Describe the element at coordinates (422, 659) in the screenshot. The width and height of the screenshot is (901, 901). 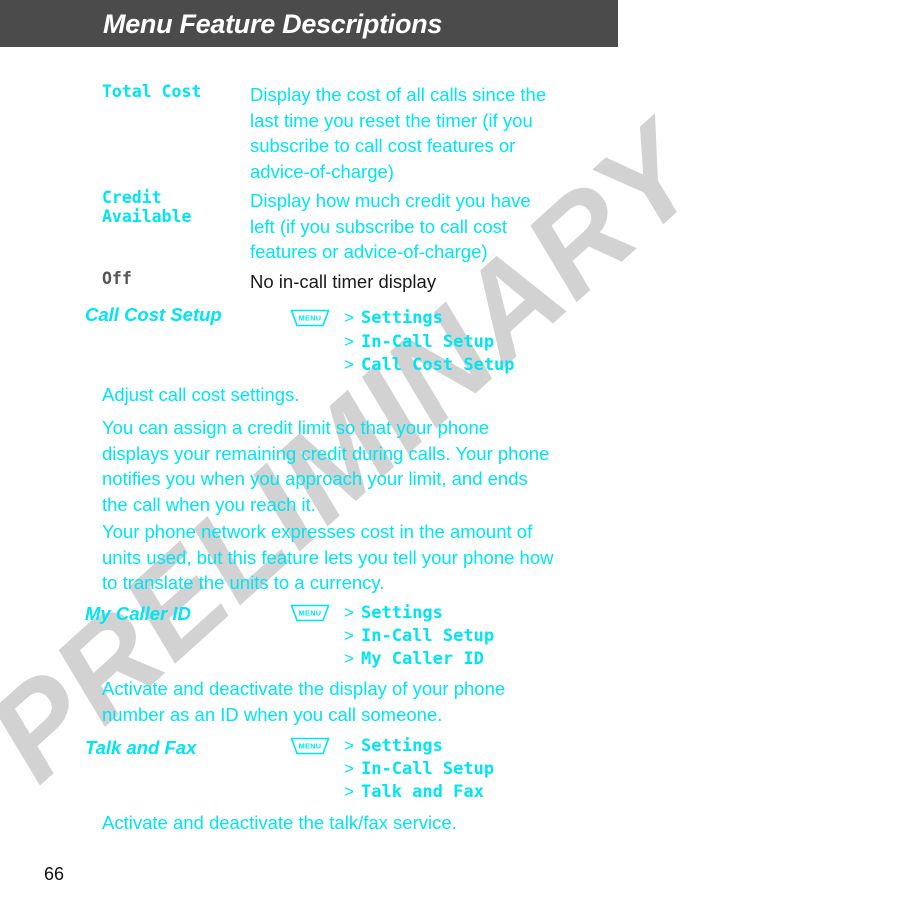
I see `menu-path-label: My Caller ID` at that location.